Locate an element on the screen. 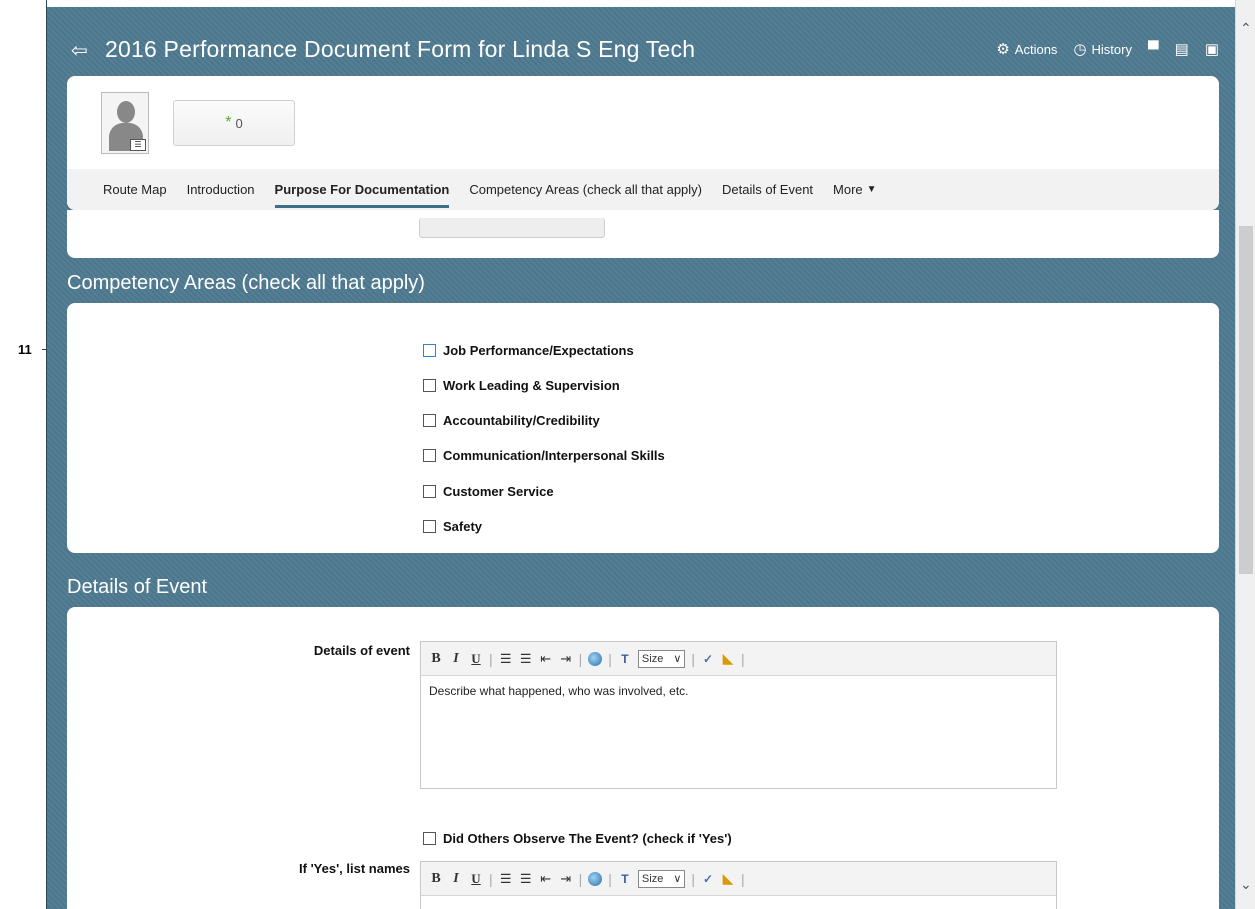 The image size is (1255, 909). nav-more: More ▼ is located at coordinates (855, 189).